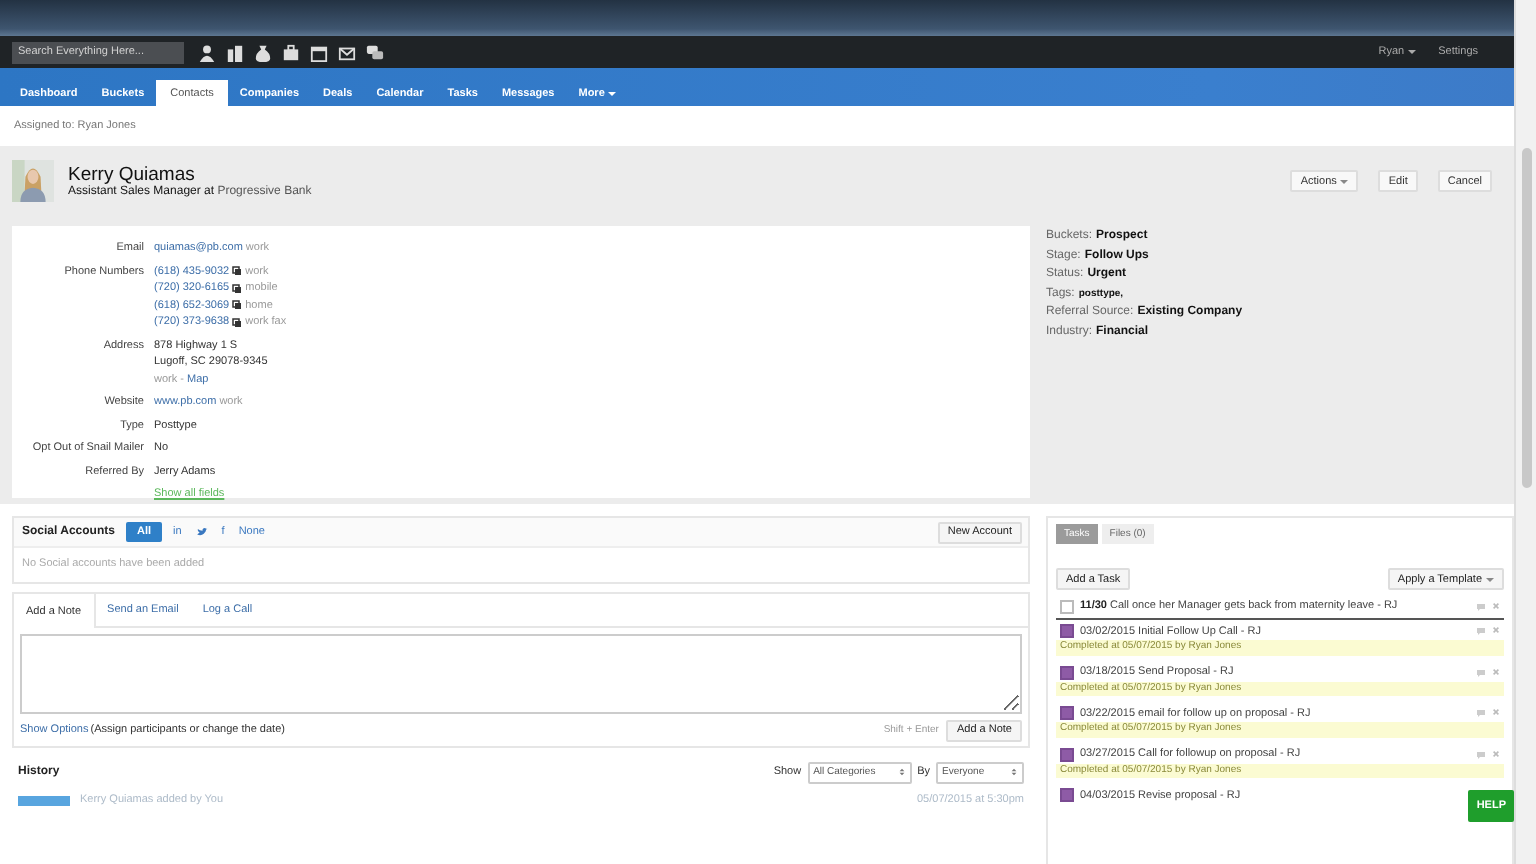 The image size is (1536, 864). Describe the element at coordinates (291, 52) in the screenshot. I see `briefcase-icon` at that location.